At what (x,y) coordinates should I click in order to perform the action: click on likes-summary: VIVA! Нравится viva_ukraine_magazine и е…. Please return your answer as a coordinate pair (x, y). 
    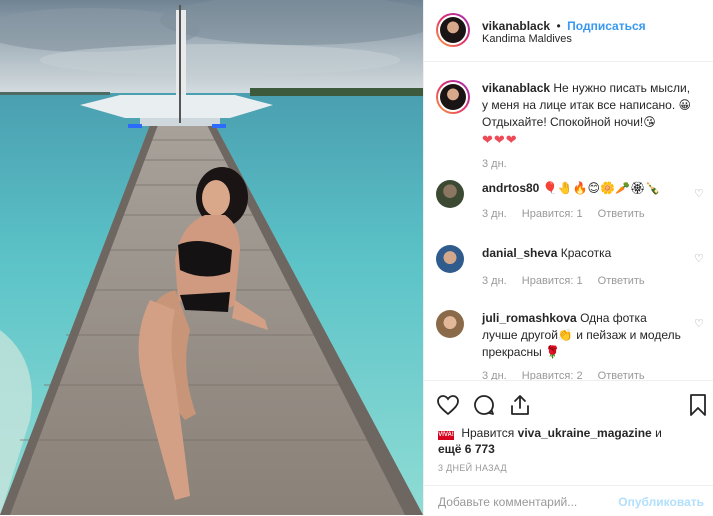
    Looking at the image, I should click on (558, 441).